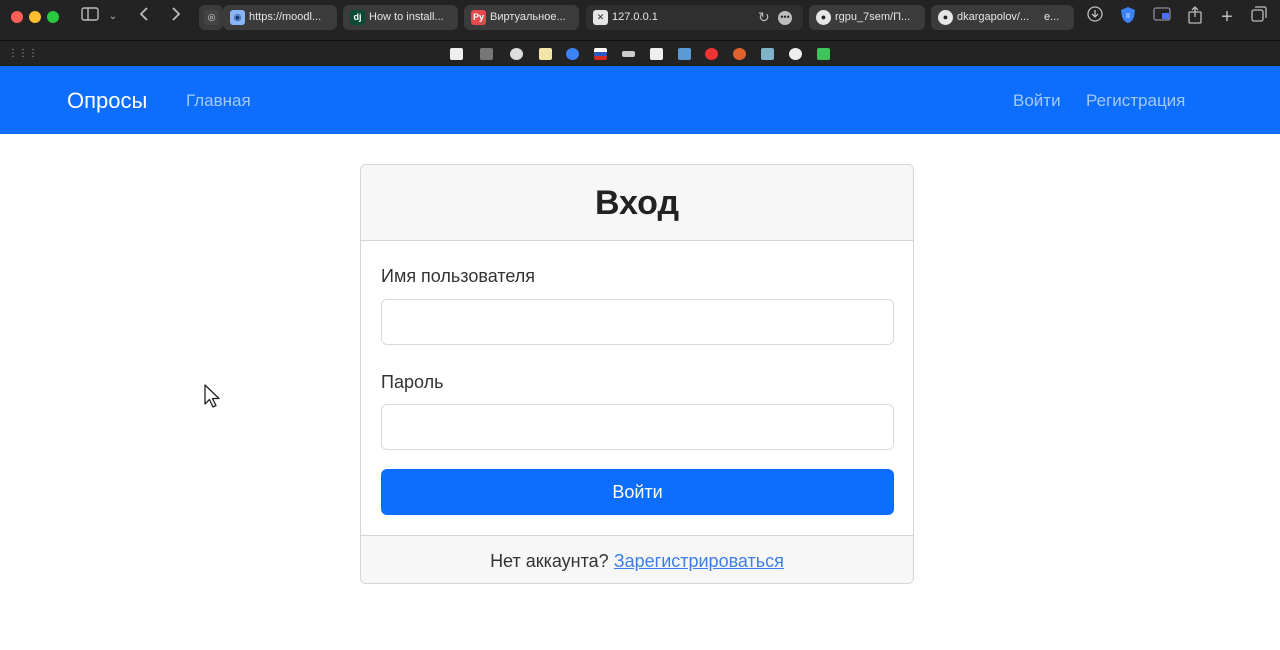 The height and width of the screenshot is (650, 1280). I want to click on nav-home-link: Главная, so click(218, 101).